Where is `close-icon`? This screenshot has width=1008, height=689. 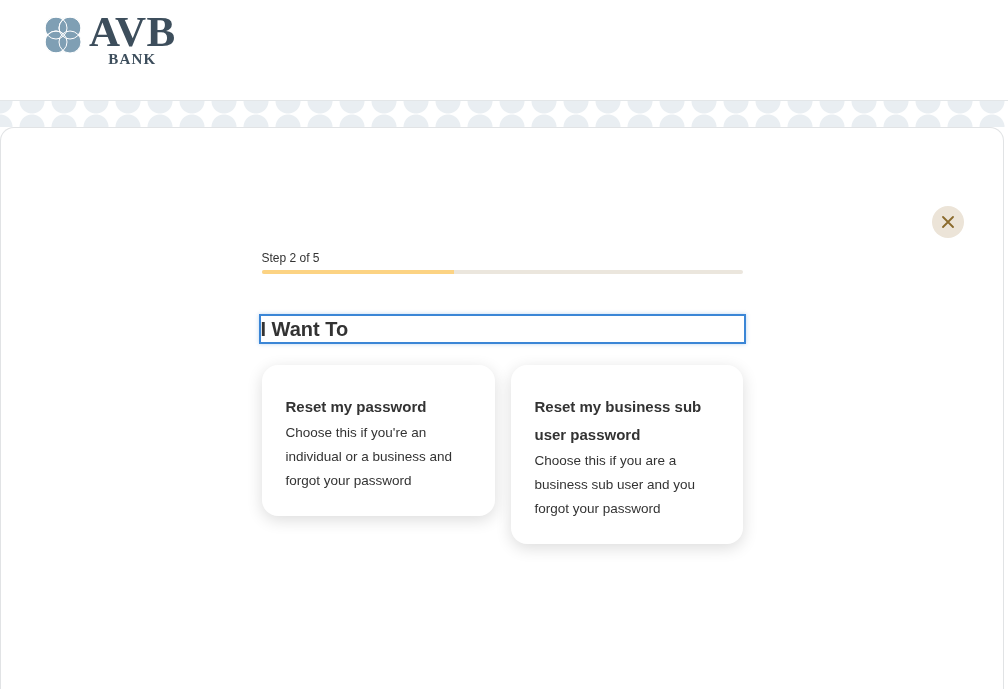
close-icon is located at coordinates (948, 222).